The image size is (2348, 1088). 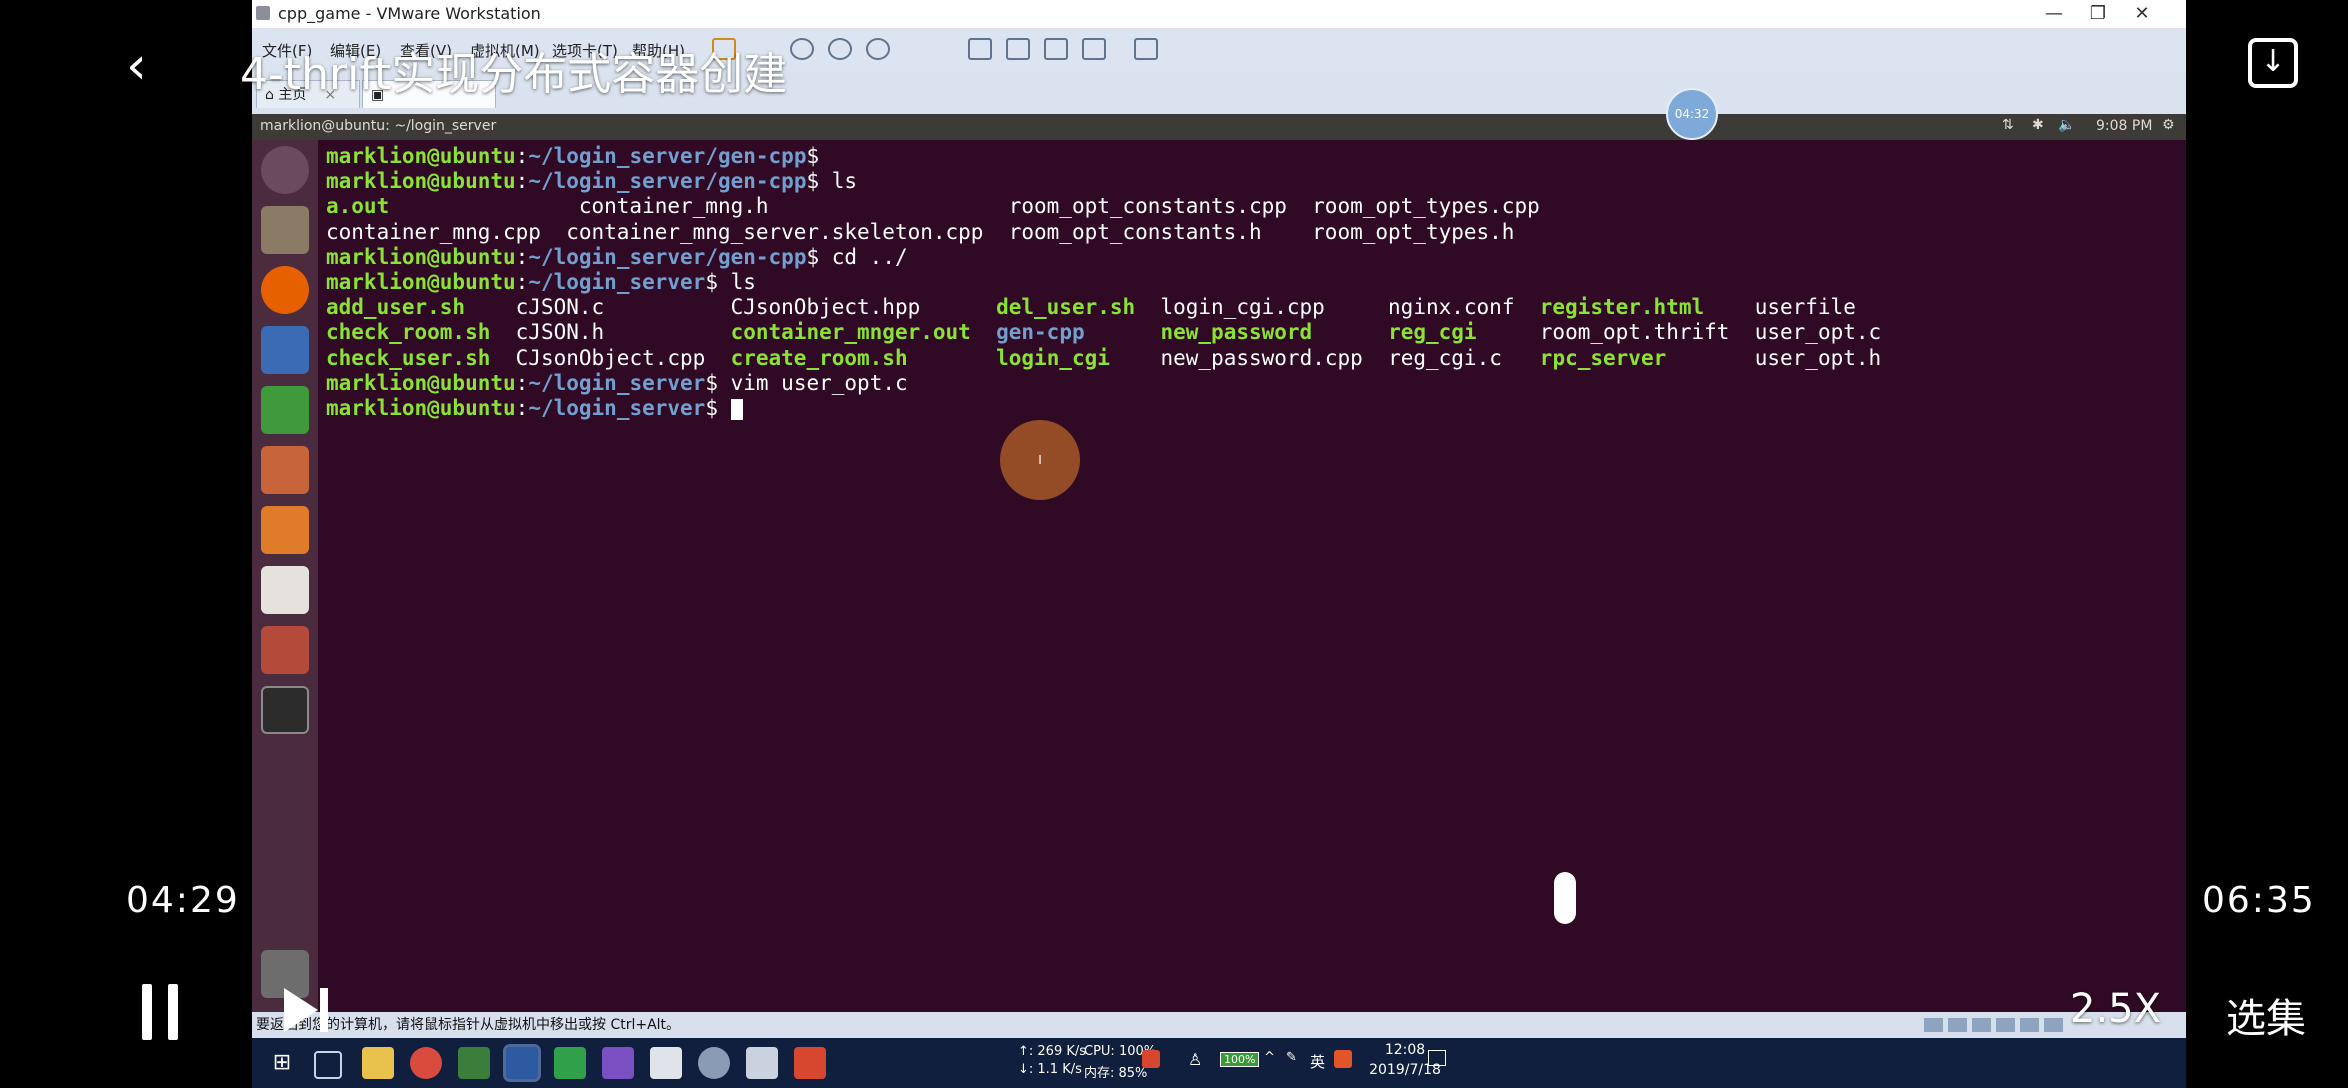 What do you see at coordinates (2273, 63) in the screenshot?
I see `download-icon: ↓` at bounding box center [2273, 63].